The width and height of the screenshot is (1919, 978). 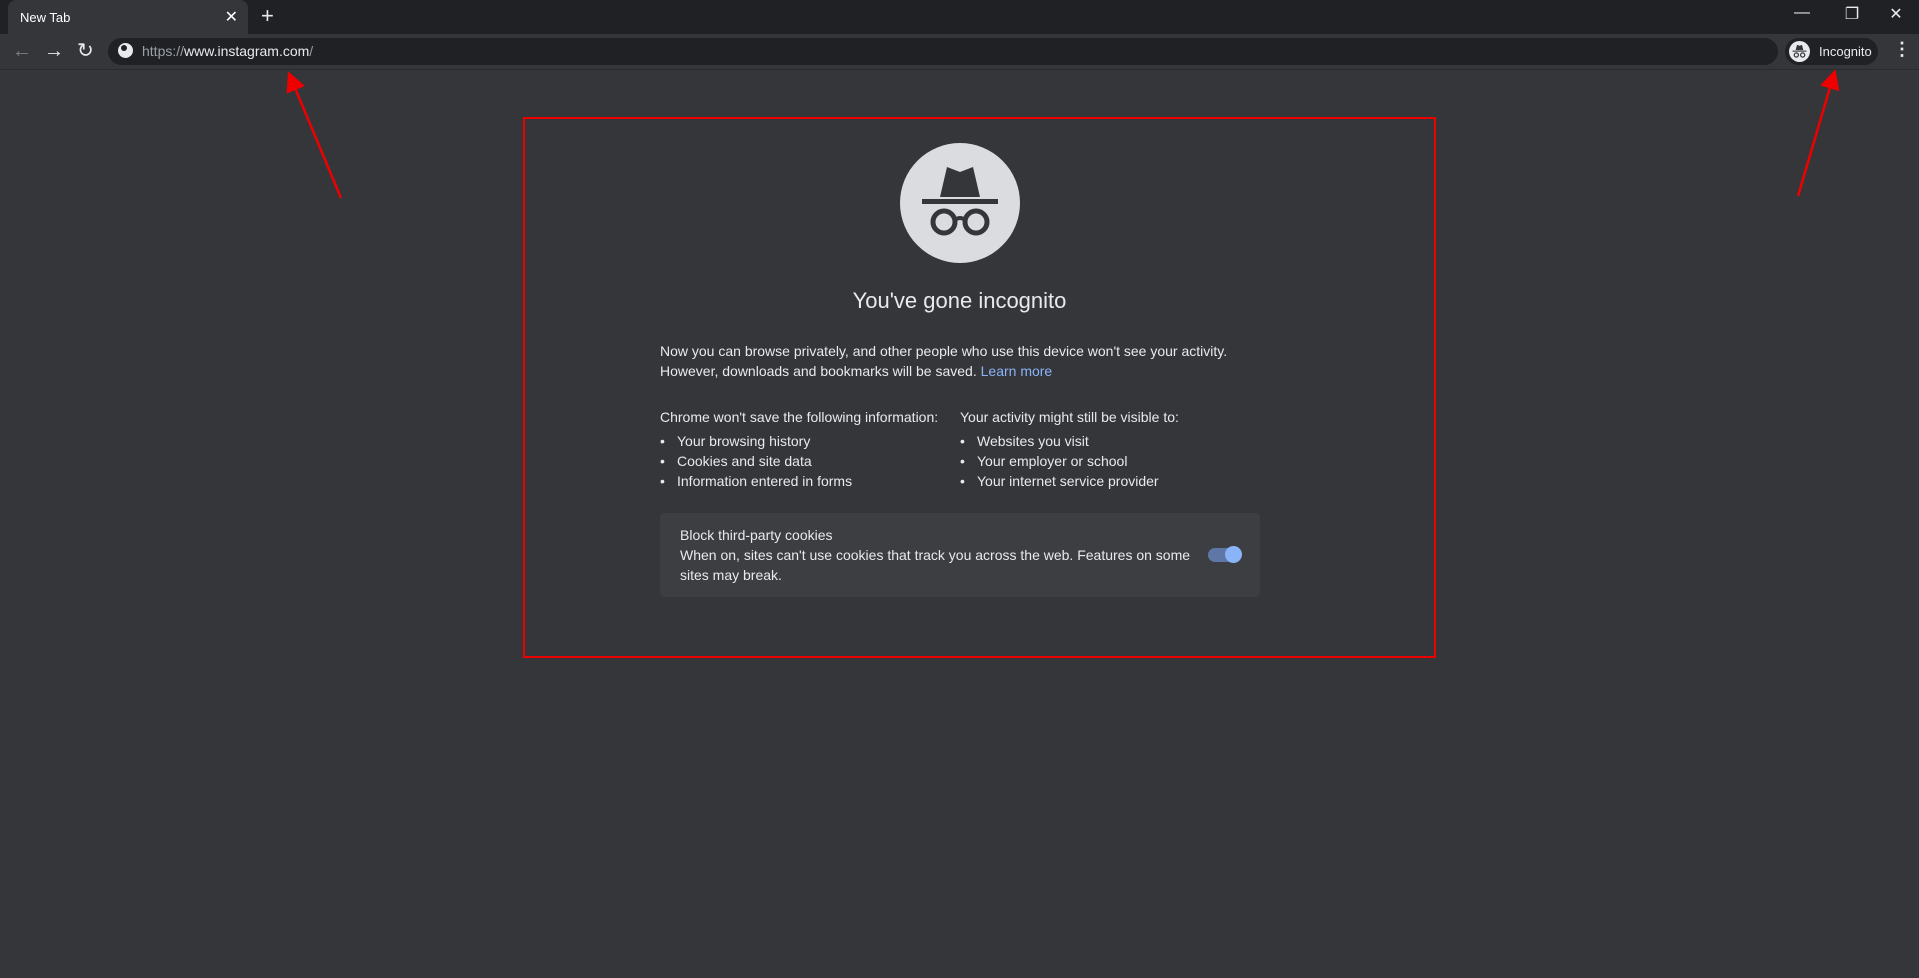 I want to click on arrow-to-address-bar, so click(x=314, y=135).